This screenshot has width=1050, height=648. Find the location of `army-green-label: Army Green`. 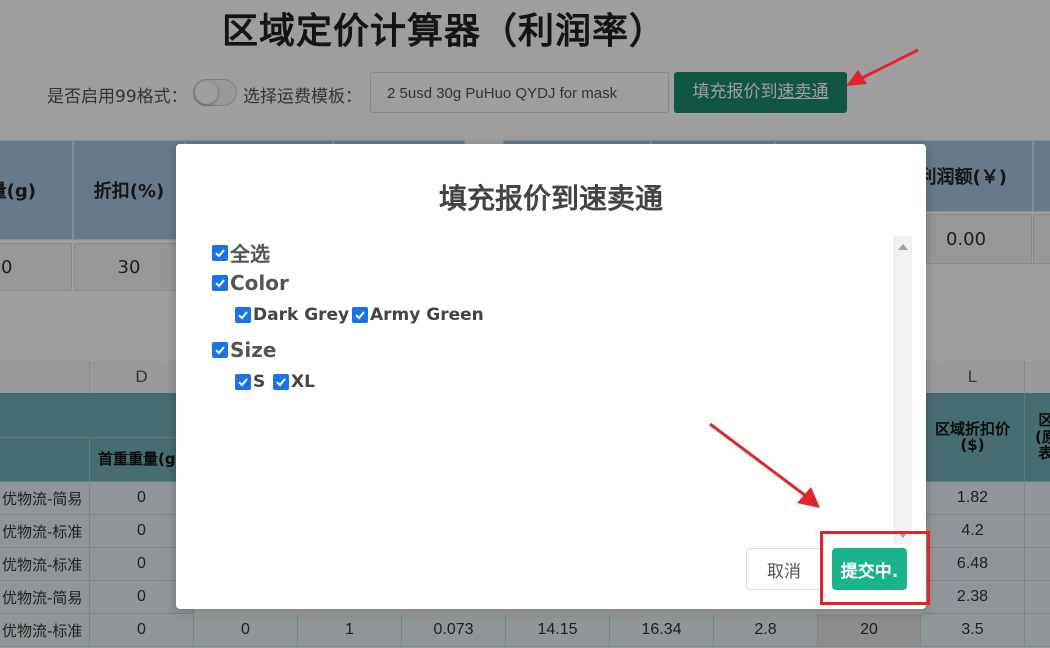

army-green-label: Army Green is located at coordinates (427, 315).